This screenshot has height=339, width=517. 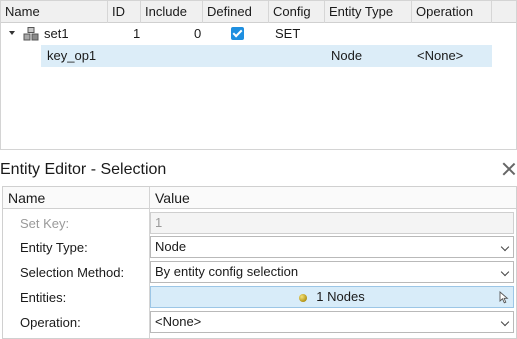 What do you see at coordinates (266, 56) in the screenshot?
I see `tree-row-key-op1: key_op1 Node <None>` at bounding box center [266, 56].